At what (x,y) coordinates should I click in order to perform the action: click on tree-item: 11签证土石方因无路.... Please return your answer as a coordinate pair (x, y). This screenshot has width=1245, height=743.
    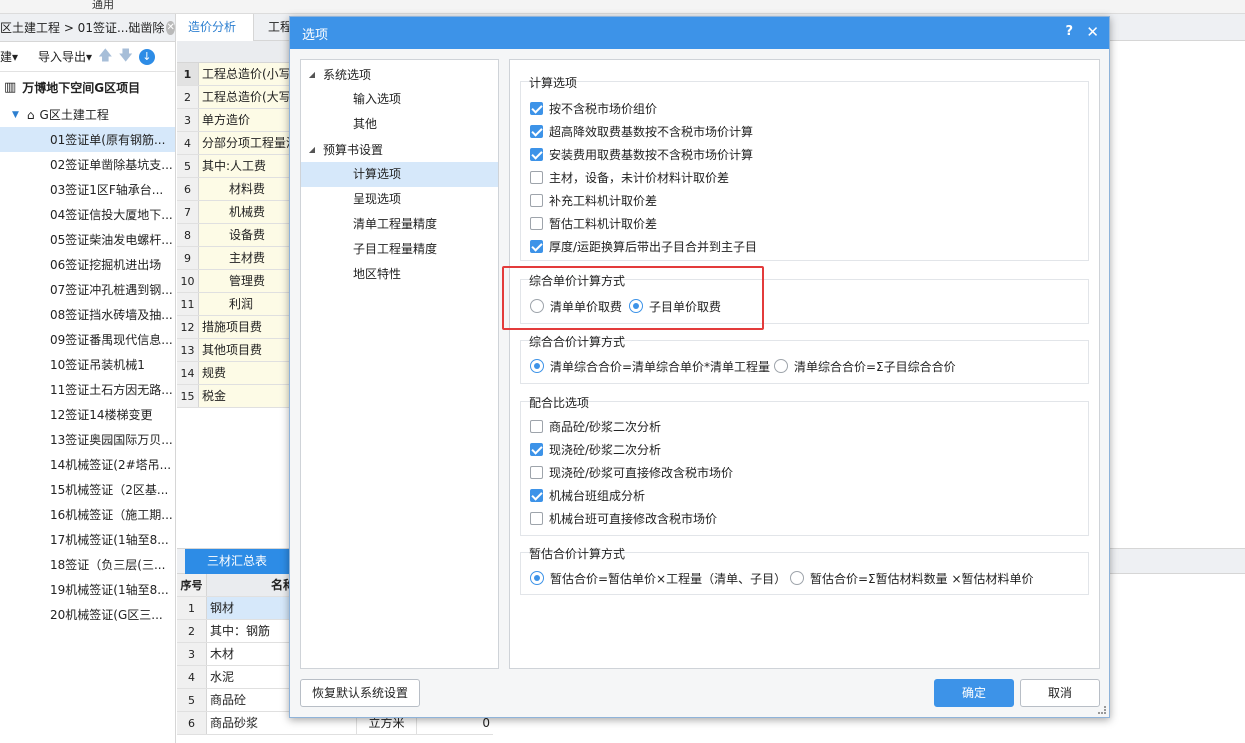
    Looking at the image, I should click on (87, 389).